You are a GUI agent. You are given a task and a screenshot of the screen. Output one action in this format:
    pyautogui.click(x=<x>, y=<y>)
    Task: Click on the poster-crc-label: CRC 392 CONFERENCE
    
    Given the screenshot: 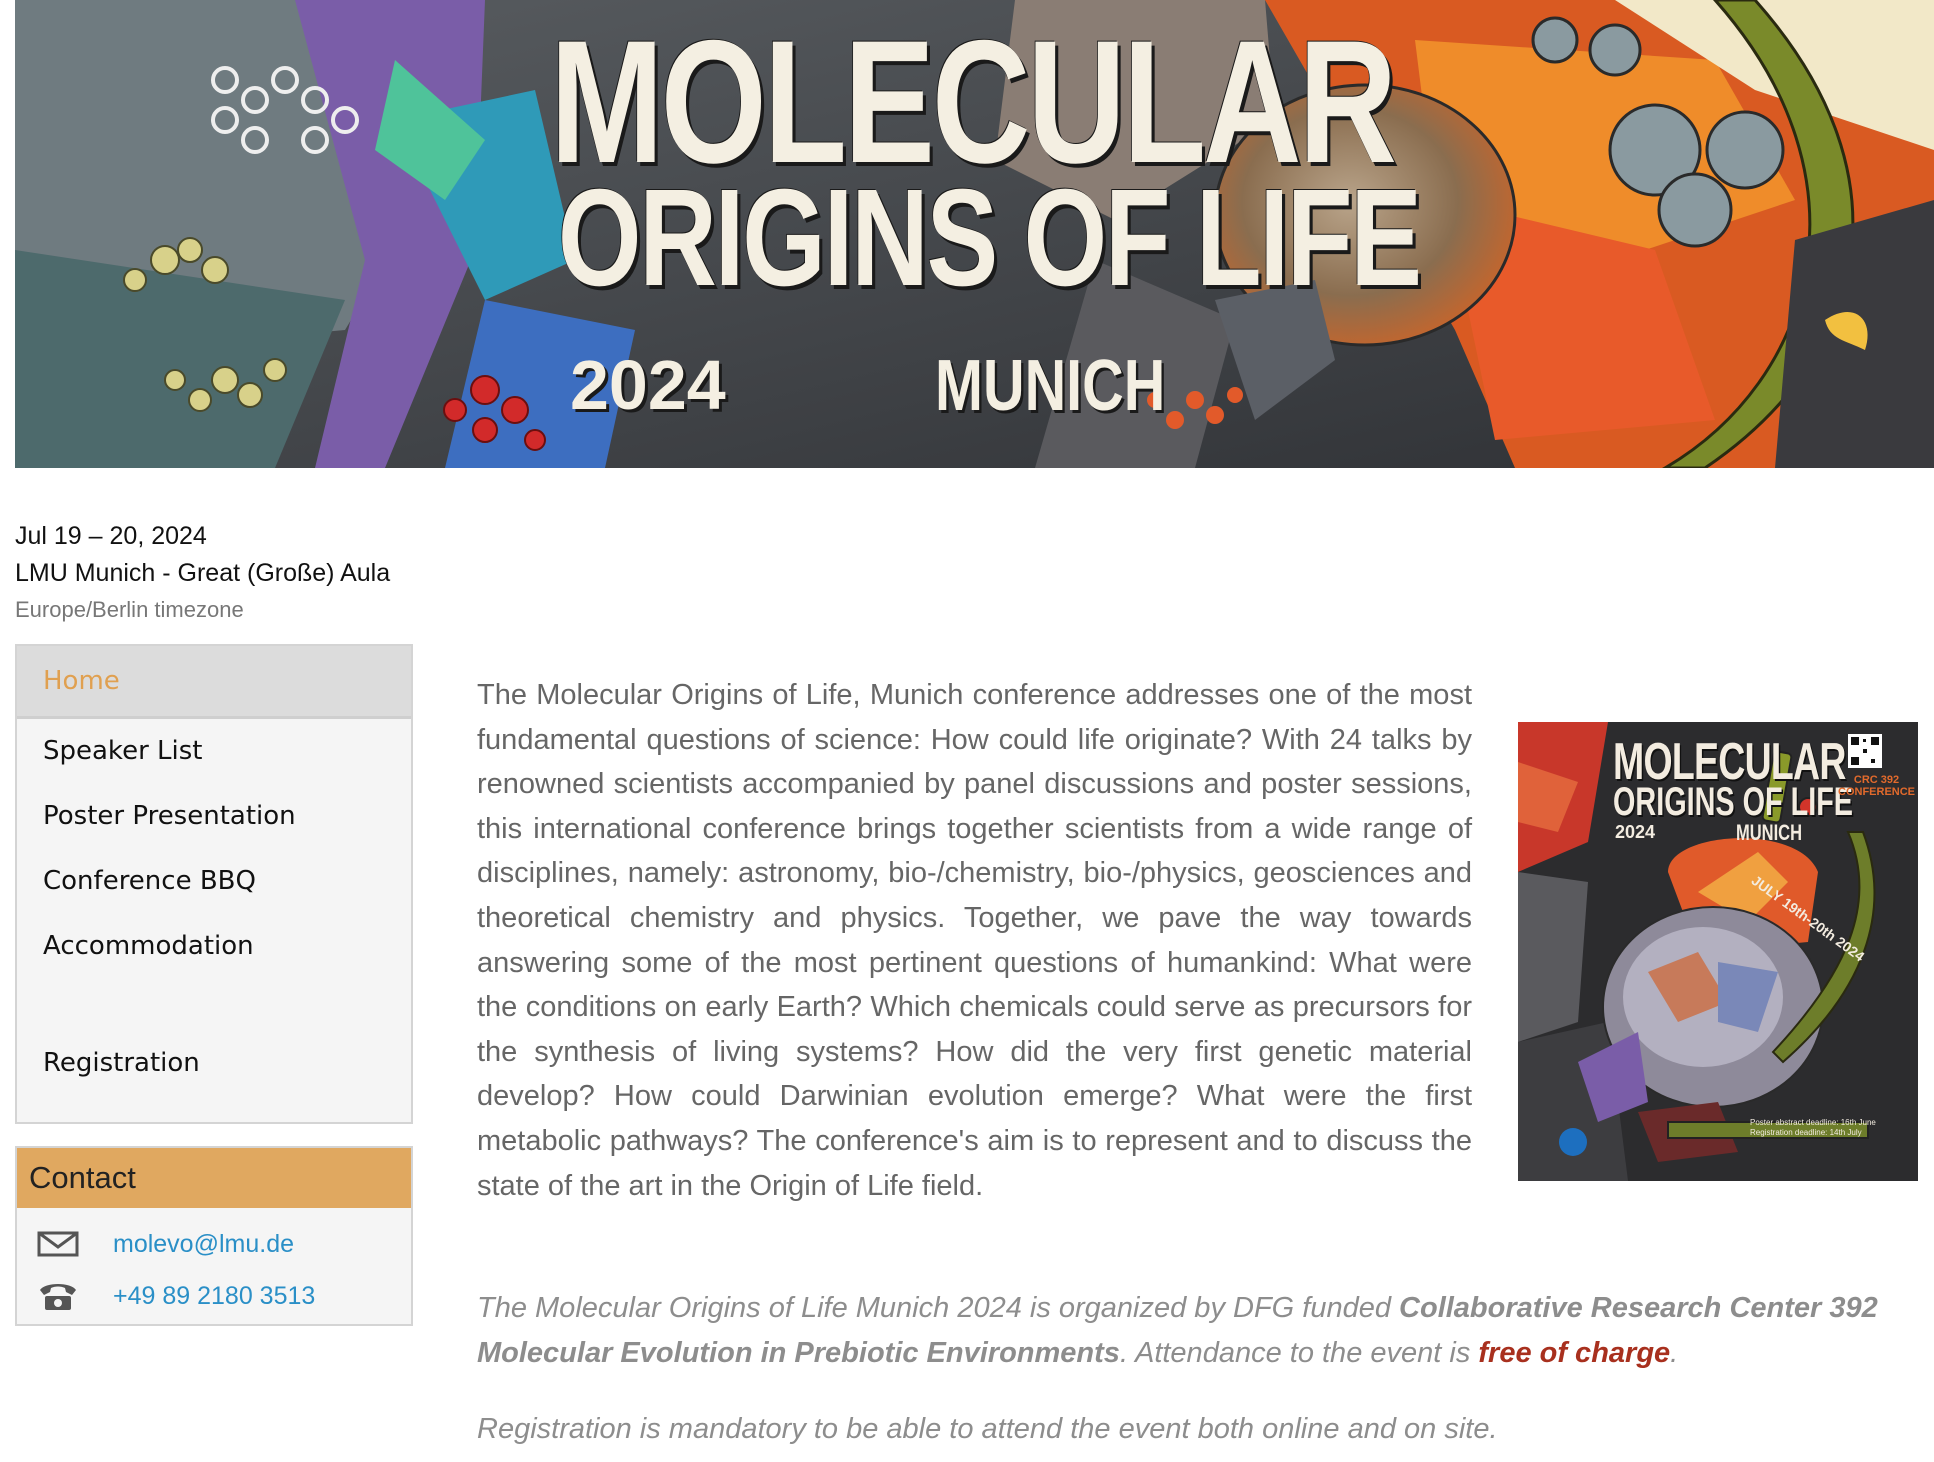 What is the action you would take?
    pyautogui.click(x=1877, y=786)
    